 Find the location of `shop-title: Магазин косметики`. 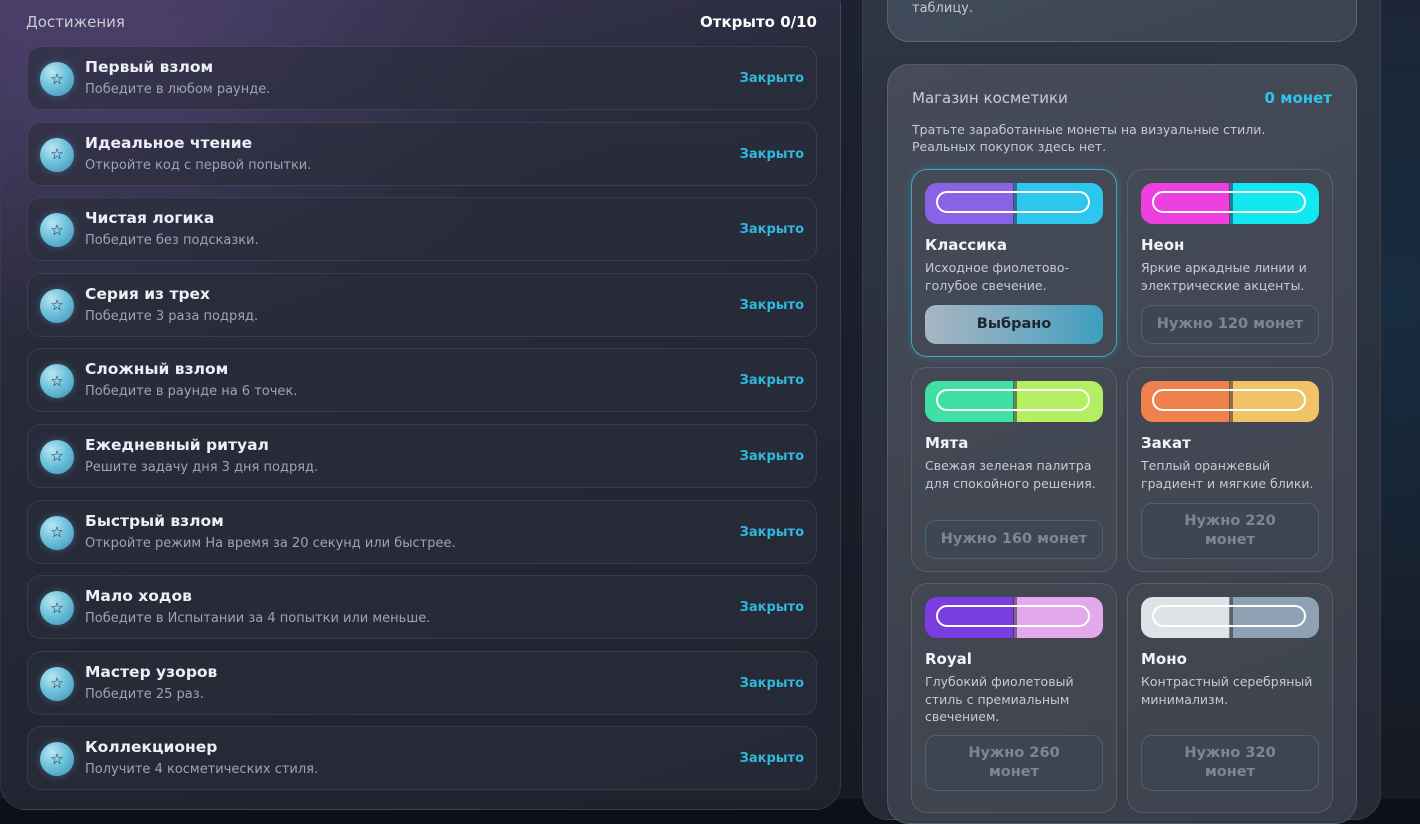

shop-title: Магазин косметики is located at coordinates (990, 98).